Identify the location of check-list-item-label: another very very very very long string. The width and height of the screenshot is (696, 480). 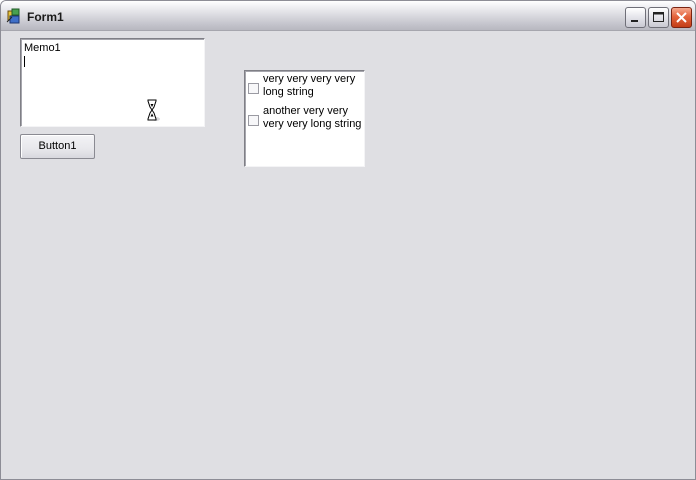
(312, 117).